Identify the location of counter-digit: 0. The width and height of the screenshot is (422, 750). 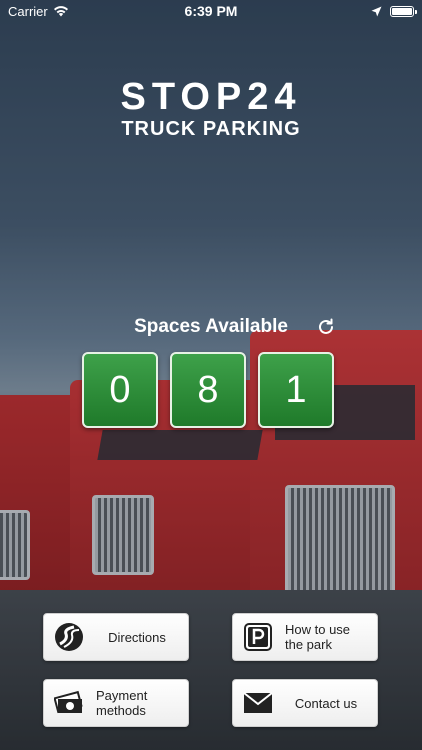
(120, 390).